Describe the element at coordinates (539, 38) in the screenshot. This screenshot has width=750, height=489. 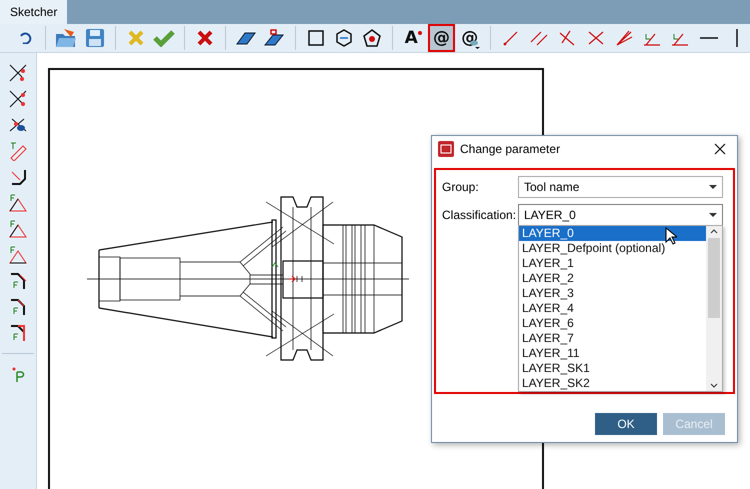
I see `parallel-lines-icon` at that location.